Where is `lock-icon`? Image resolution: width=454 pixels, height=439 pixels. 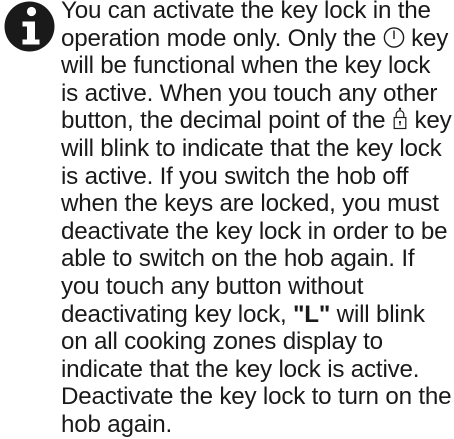
lock-icon is located at coordinates (400, 119).